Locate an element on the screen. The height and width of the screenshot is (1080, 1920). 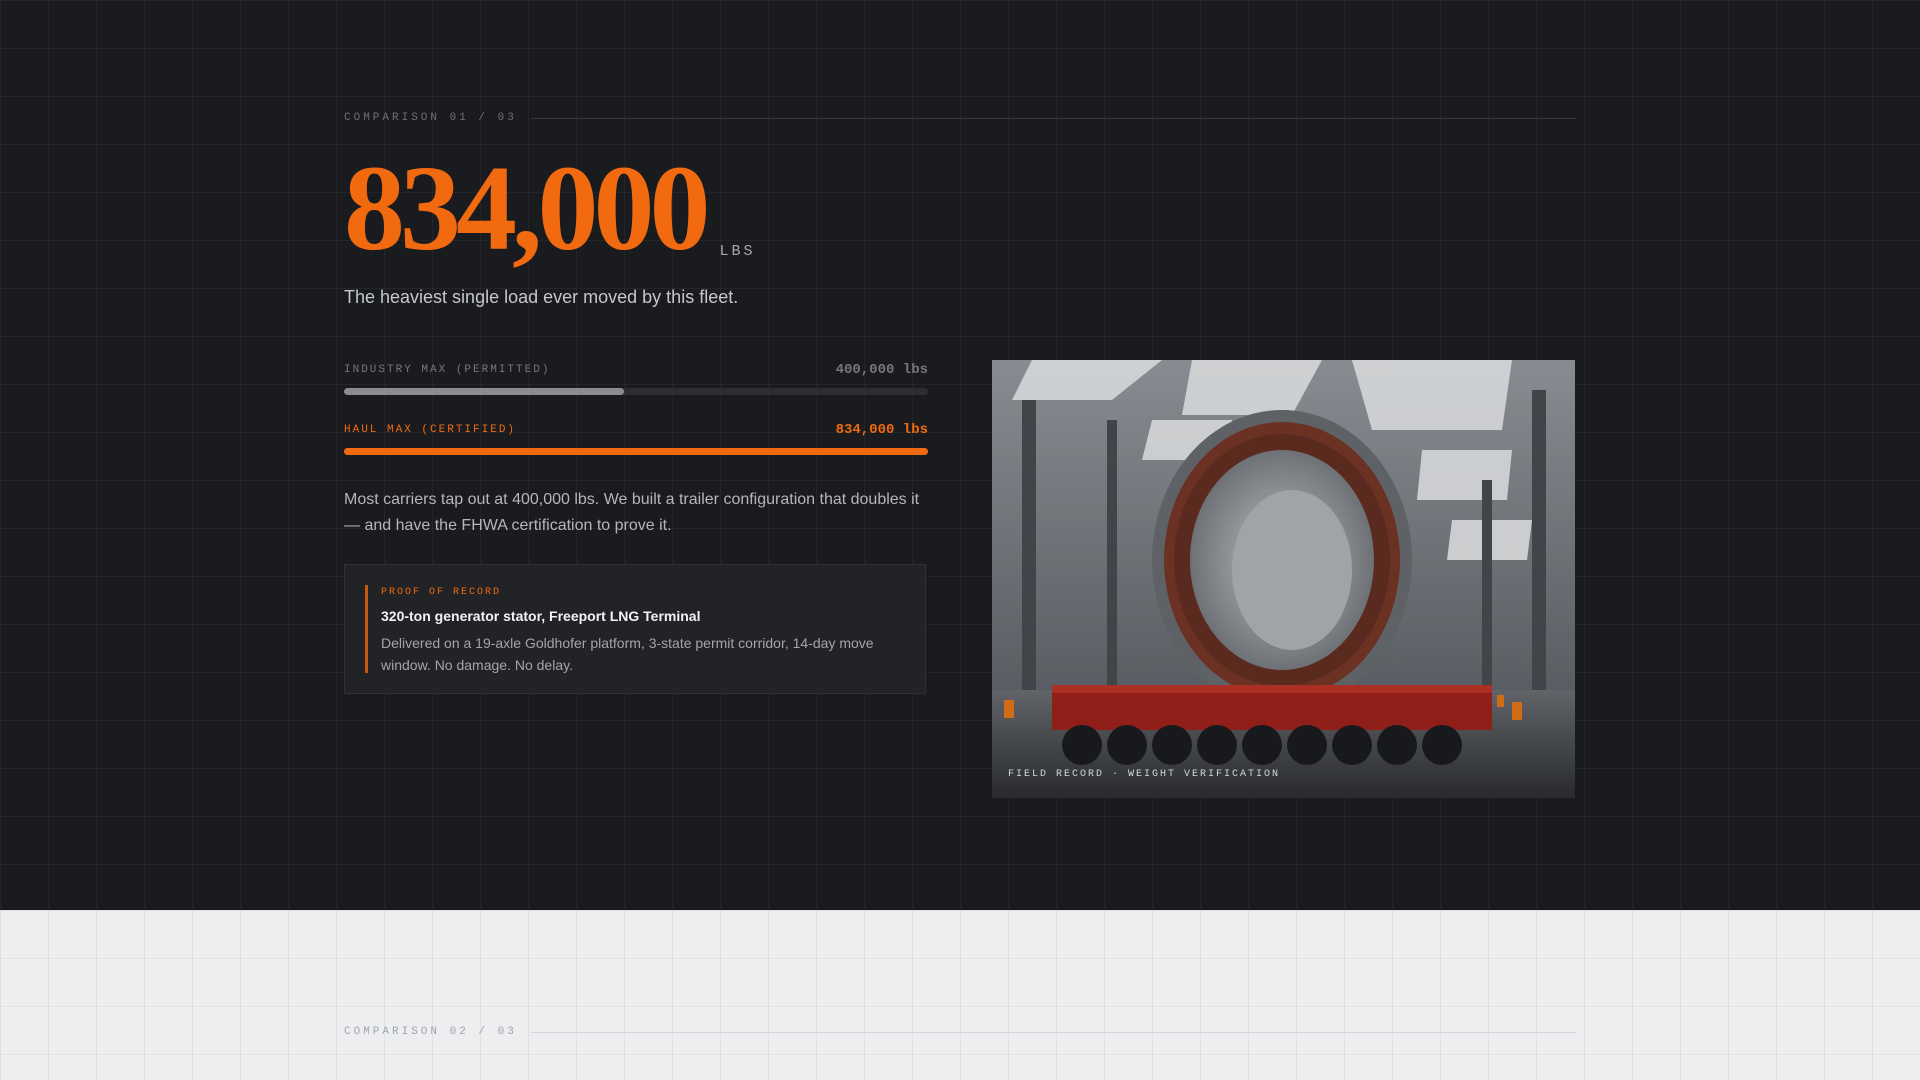
headline-unit: LBS is located at coordinates (737, 251).